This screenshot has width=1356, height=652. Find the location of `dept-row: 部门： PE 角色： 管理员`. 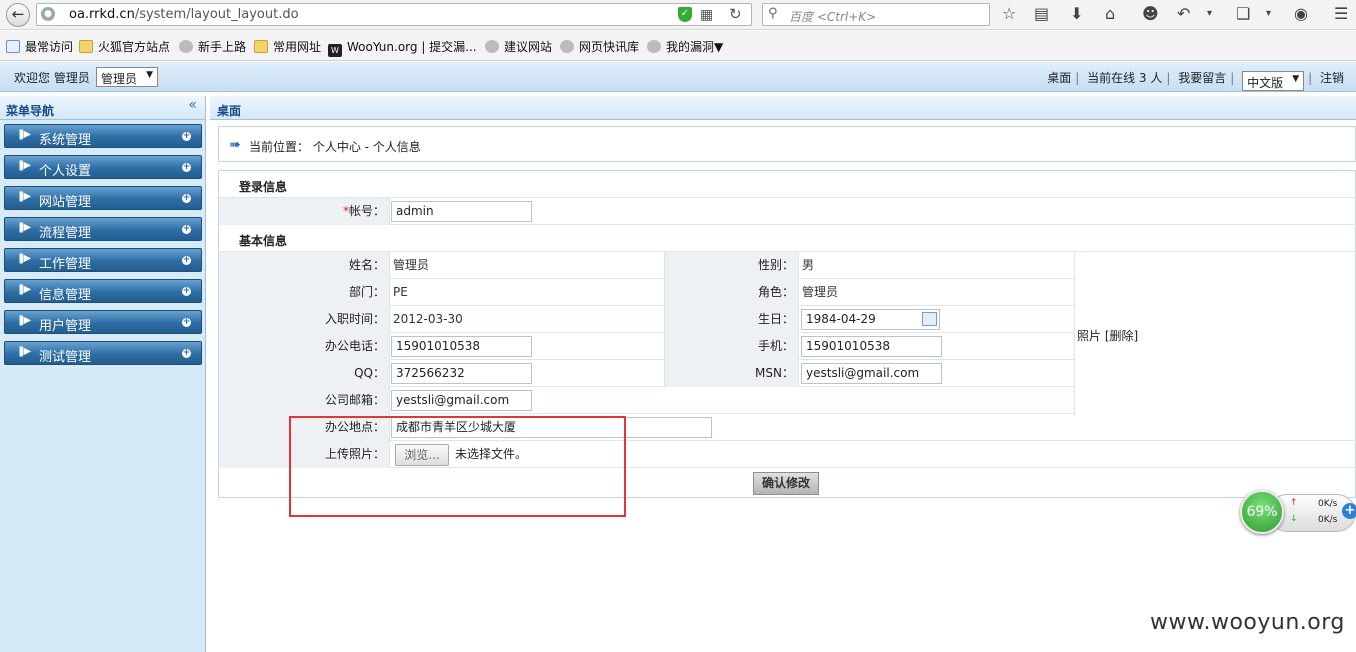

dept-row: 部门： PE 角色： 管理员 is located at coordinates (646, 292).